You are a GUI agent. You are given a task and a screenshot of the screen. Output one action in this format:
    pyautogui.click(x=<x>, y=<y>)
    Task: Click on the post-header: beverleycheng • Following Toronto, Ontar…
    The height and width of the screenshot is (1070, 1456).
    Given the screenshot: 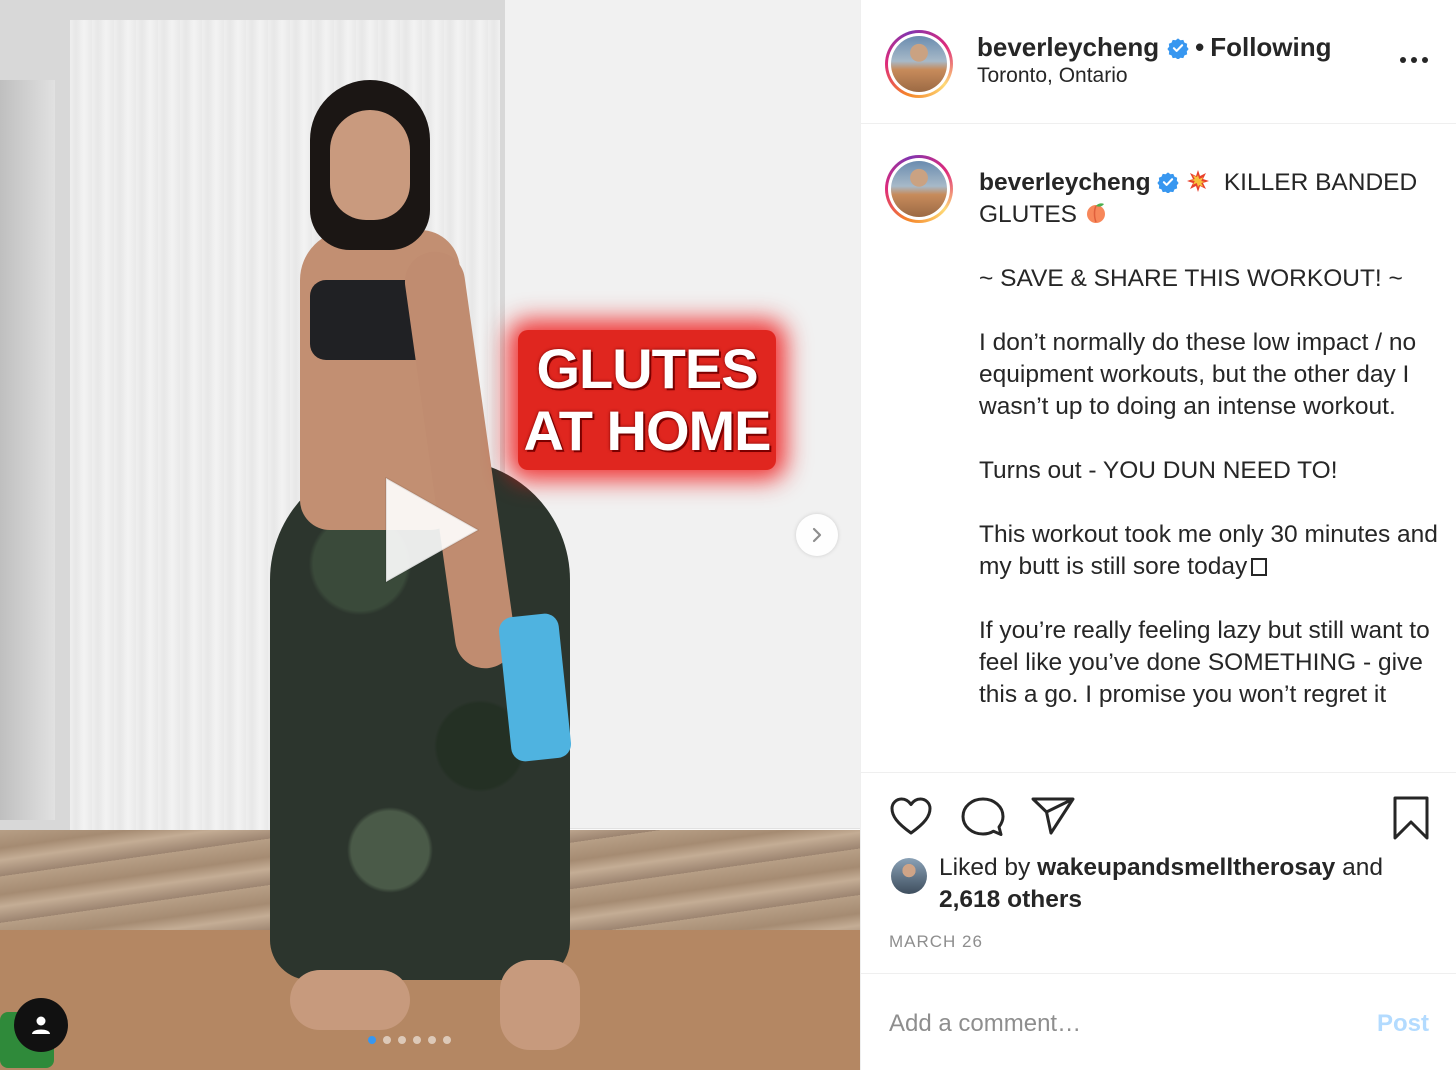 What is the action you would take?
    pyautogui.click(x=1158, y=62)
    